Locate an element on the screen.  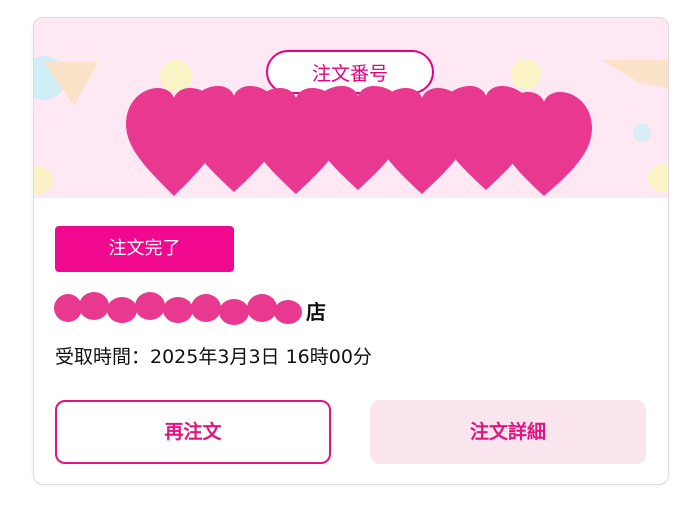
store-name-redaction is located at coordinates (178, 308).